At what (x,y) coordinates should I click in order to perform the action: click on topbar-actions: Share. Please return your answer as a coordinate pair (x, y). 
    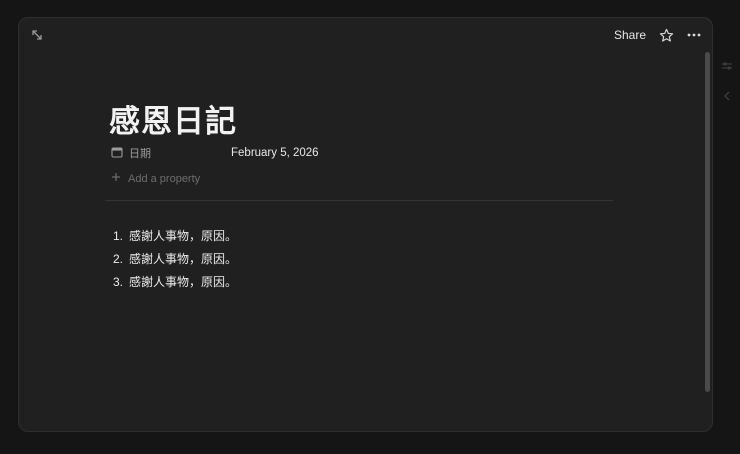
    Looking at the image, I should click on (658, 35).